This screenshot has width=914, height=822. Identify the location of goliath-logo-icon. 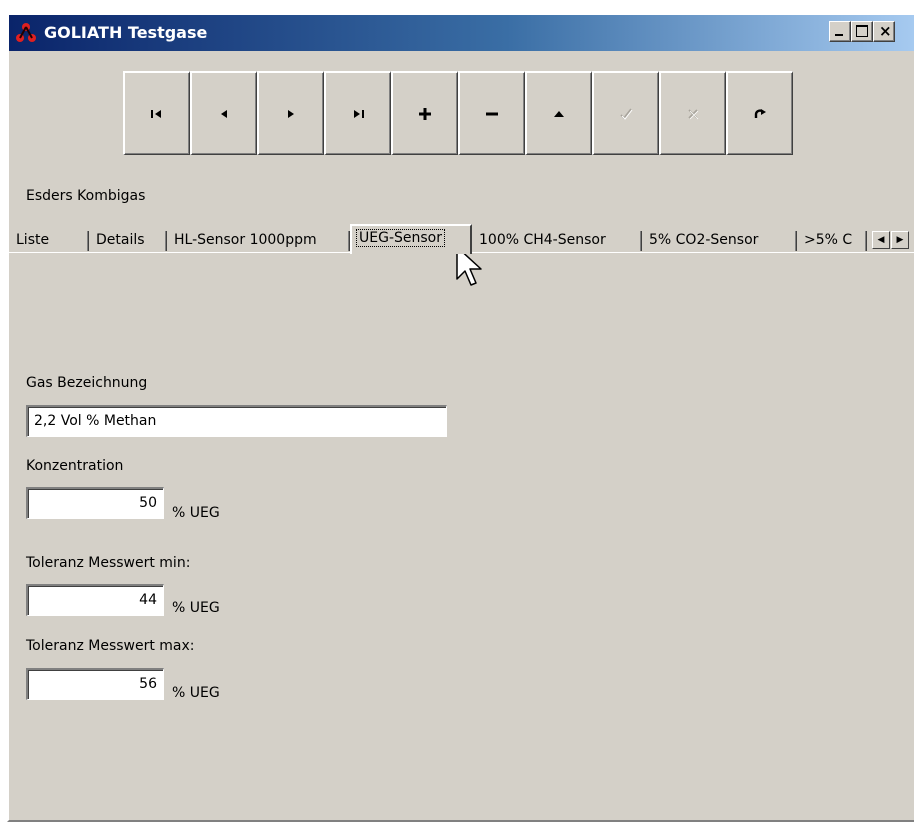
(26, 32).